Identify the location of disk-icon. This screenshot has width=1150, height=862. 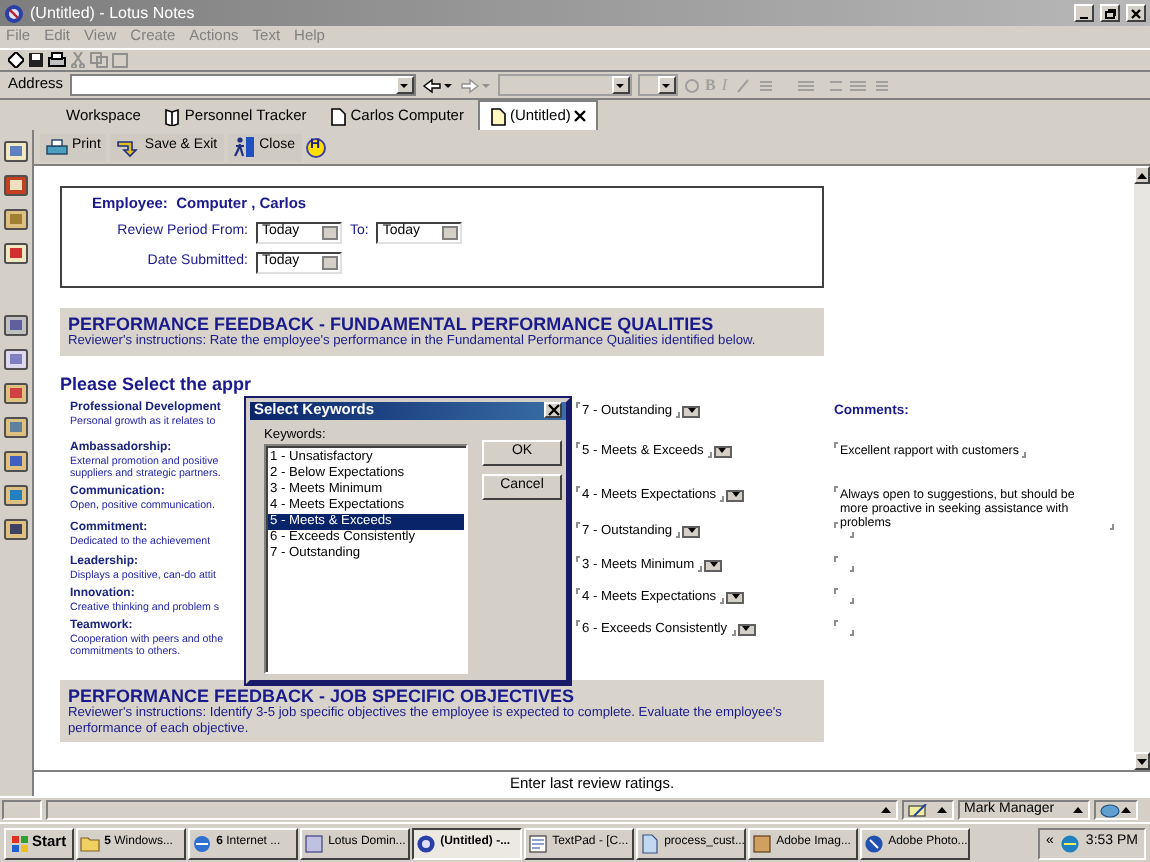
(1110, 810).